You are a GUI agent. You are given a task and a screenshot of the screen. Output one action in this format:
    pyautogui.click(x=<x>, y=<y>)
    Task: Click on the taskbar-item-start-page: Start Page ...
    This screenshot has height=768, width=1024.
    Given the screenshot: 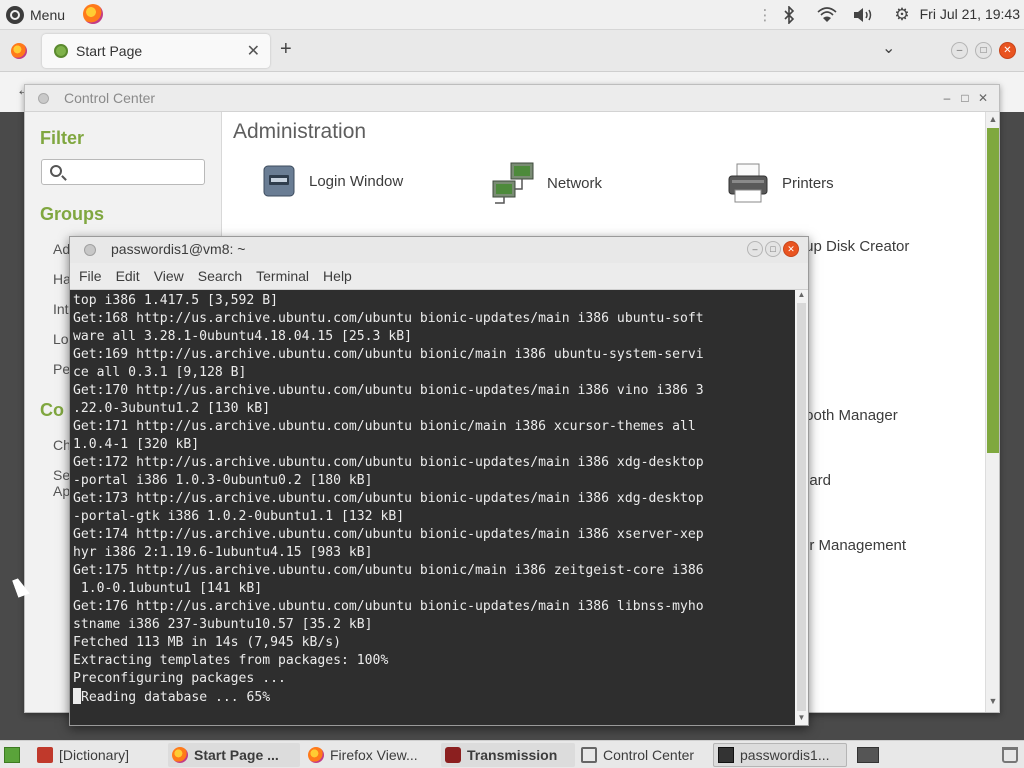 What is the action you would take?
    pyautogui.click(x=234, y=755)
    